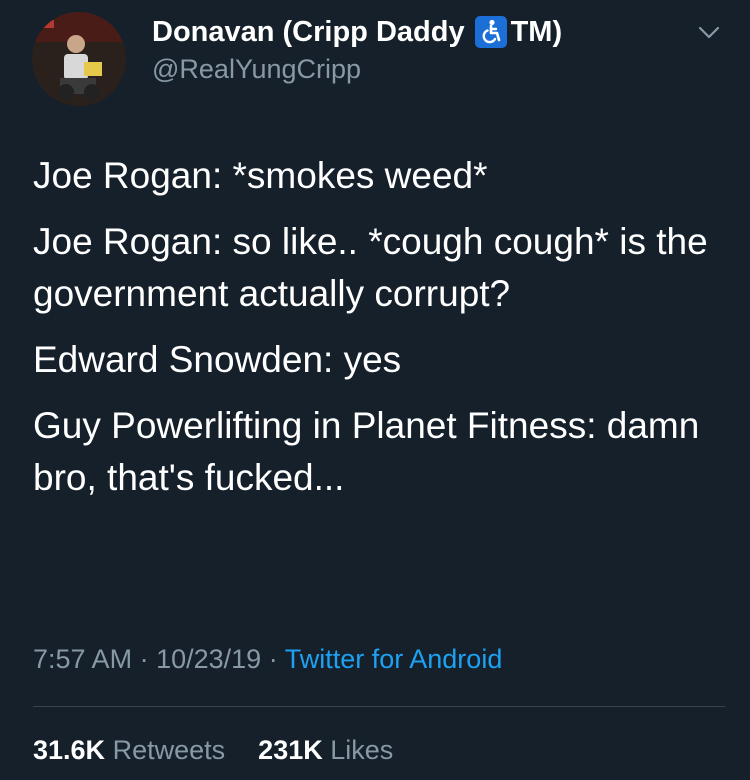  What do you see at coordinates (208, 659) in the screenshot?
I see `tweet-date: 10/23/19` at bounding box center [208, 659].